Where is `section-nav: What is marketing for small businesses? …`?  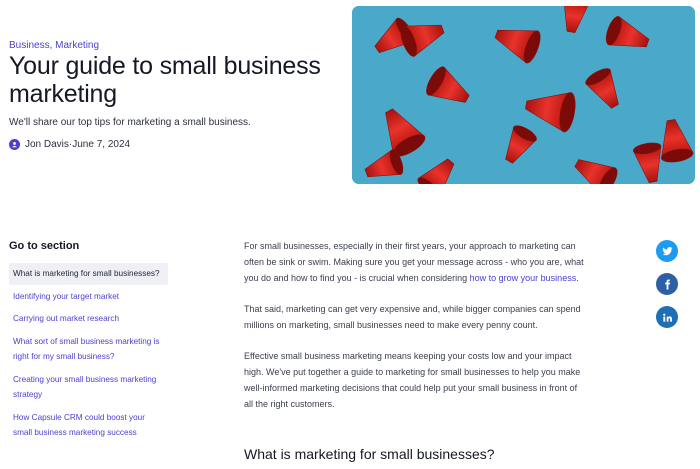 section-nav: What is marketing for small businesses? … is located at coordinates (88, 354).